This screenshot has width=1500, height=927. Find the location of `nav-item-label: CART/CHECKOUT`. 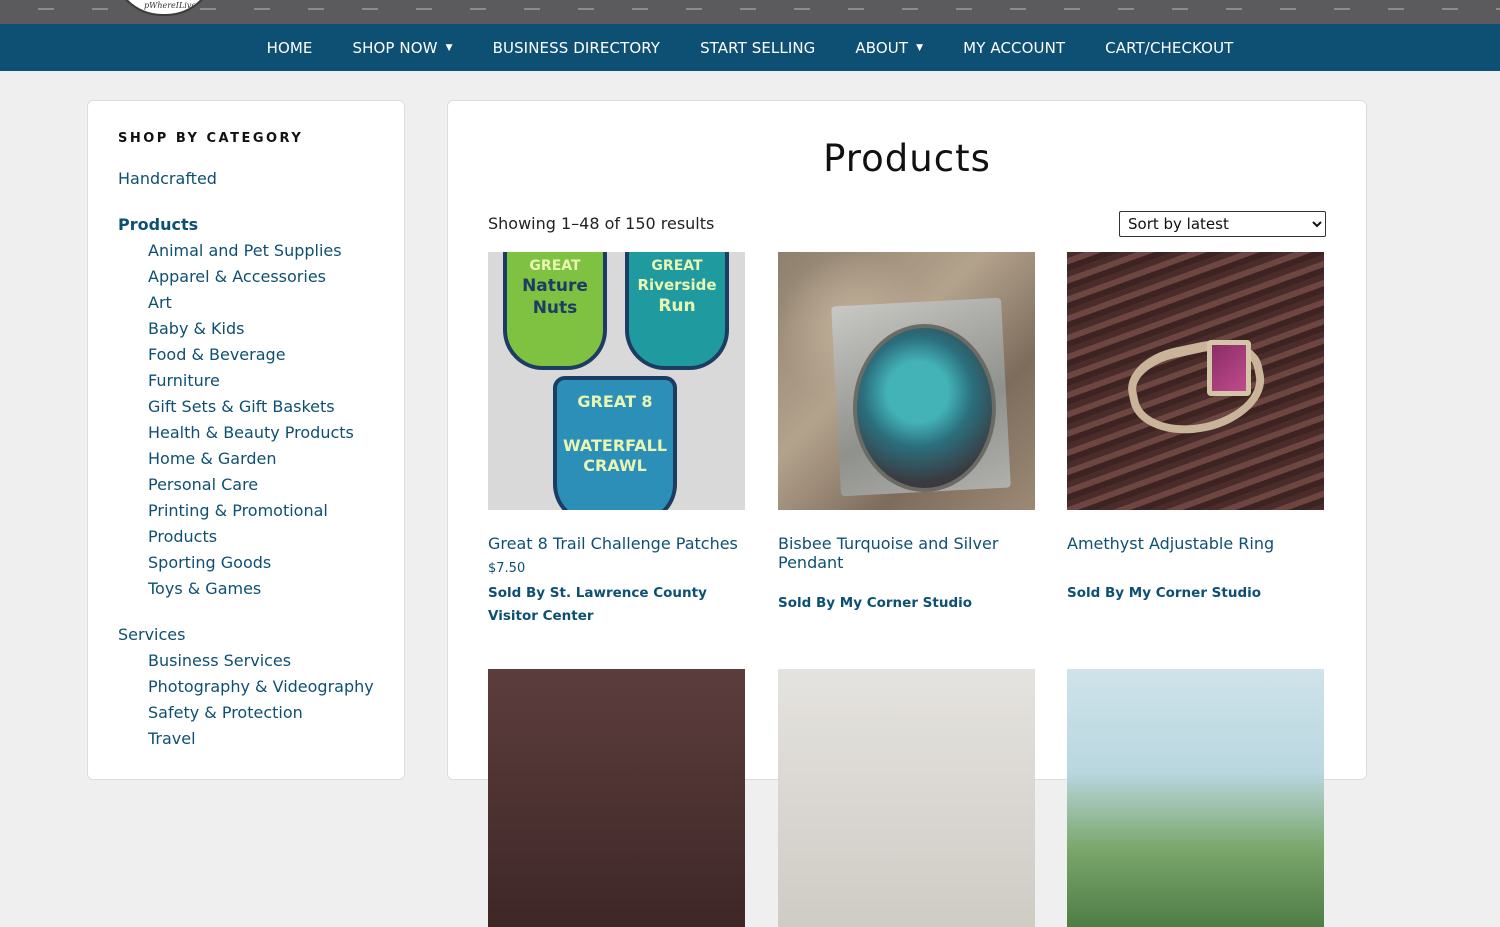

nav-item-label: CART/CHECKOUT is located at coordinates (1169, 47).